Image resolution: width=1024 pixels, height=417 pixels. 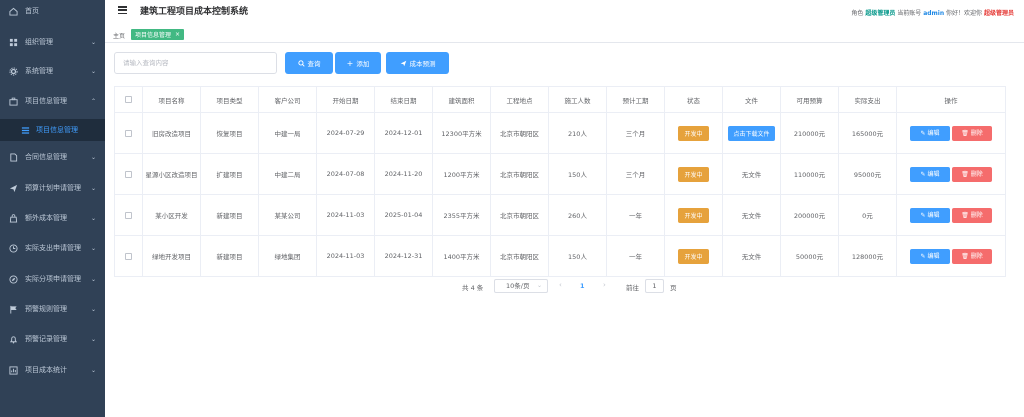 What do you see at coordinates (122, 10) in the screenshot?
I see `hamburger-menu-icon` at bounding box center [122, 10].